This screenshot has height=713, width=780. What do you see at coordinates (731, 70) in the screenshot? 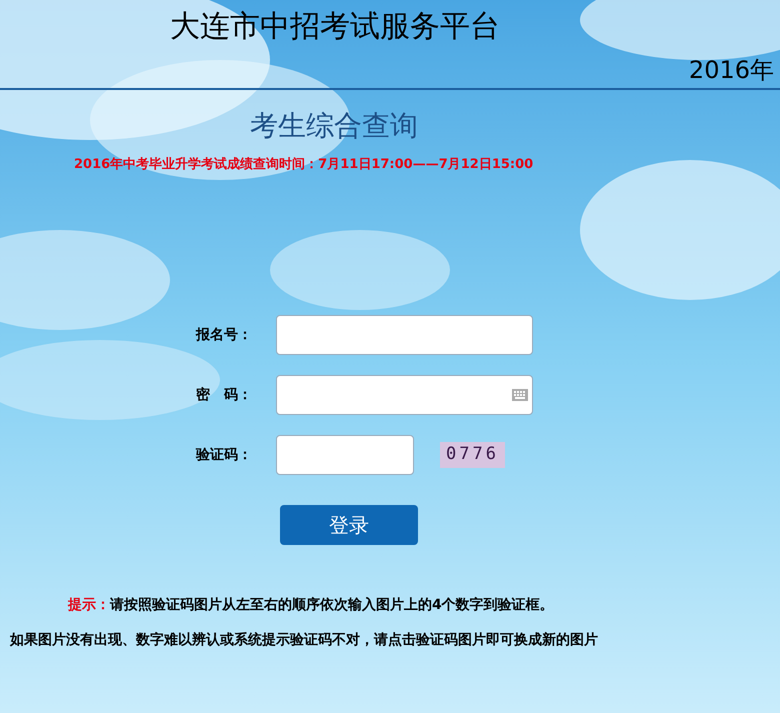
I see `year-label: 2016年` at bounding box center [731, 70].